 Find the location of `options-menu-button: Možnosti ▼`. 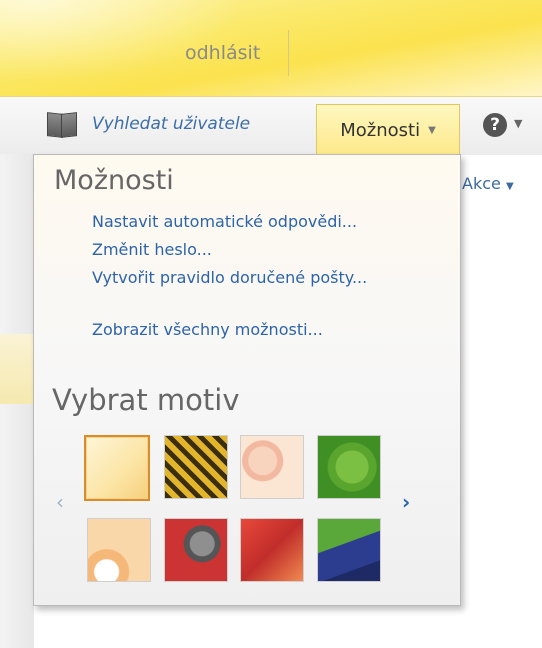

options-menu-button: Možnosti ▼ is located at coordinates (388, 129).